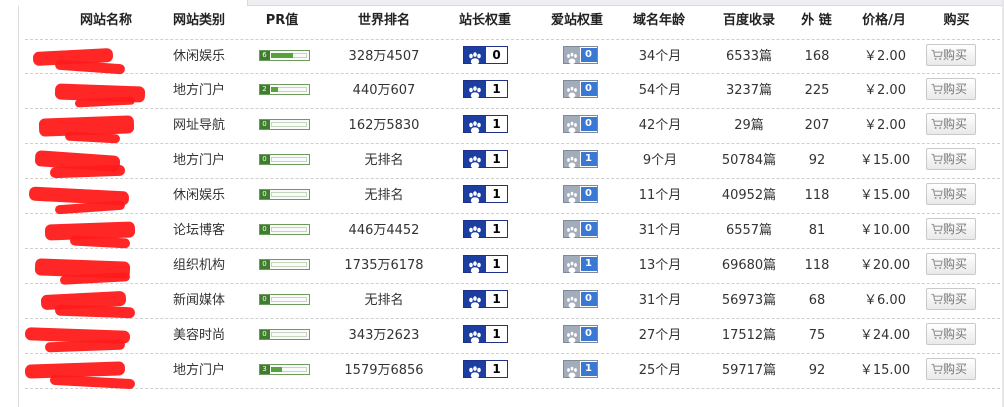  Describe the element at coordinates (749, 335) in the screenshot. I see `baidu-index-count: 17512篇` at that location.